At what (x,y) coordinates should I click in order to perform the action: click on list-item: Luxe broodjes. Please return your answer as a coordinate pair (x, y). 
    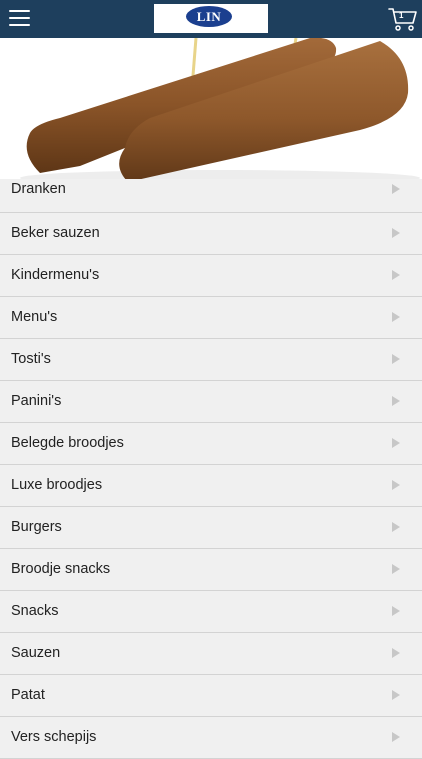
    Looking at the image, I should click on (211, 486).